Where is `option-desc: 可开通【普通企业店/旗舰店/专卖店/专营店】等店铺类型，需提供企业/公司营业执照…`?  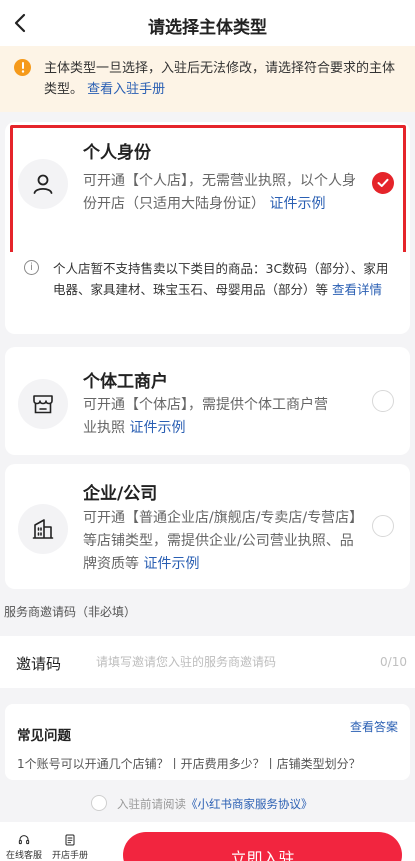 option-desc: 可开通【普通企业店/旗舰店/专卖店/专营店】等店铺类型，需提供企业/公司营业执照… is located at coordinates (220, 541).